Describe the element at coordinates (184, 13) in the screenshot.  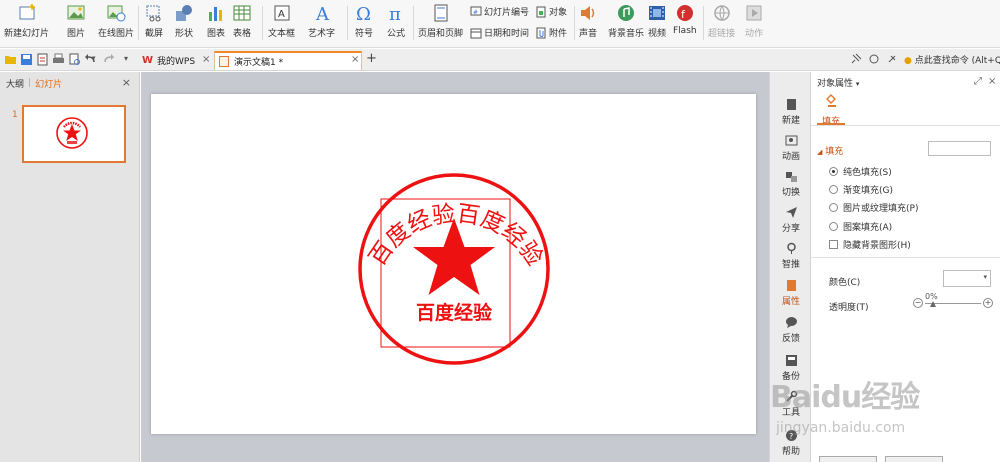
I see `shape-icon` at that location.